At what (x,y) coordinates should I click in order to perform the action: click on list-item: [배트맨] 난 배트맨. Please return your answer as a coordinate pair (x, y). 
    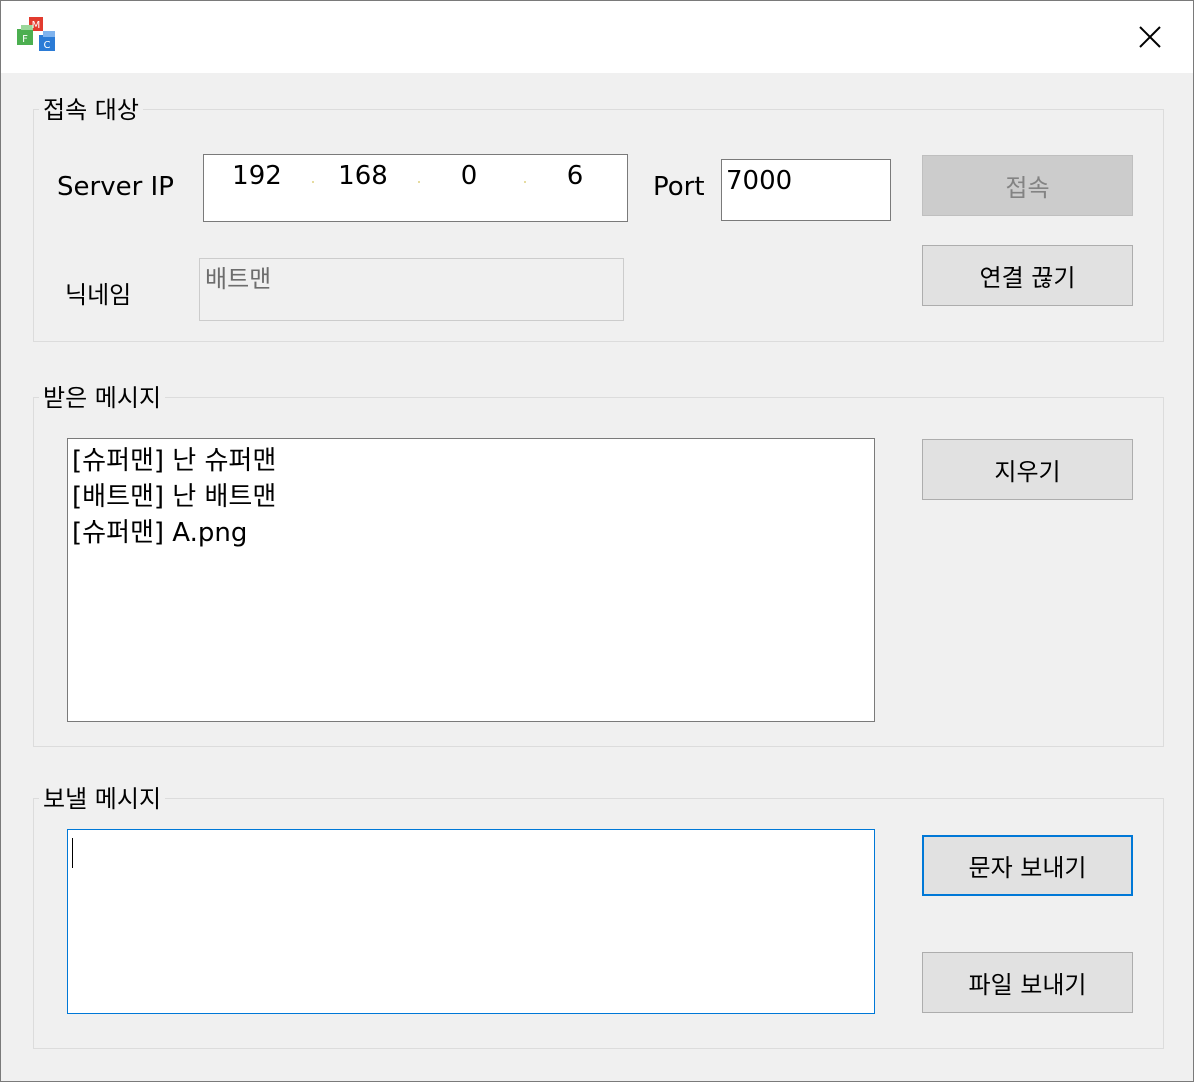
    Looking at the image, I should click on (473, 497).